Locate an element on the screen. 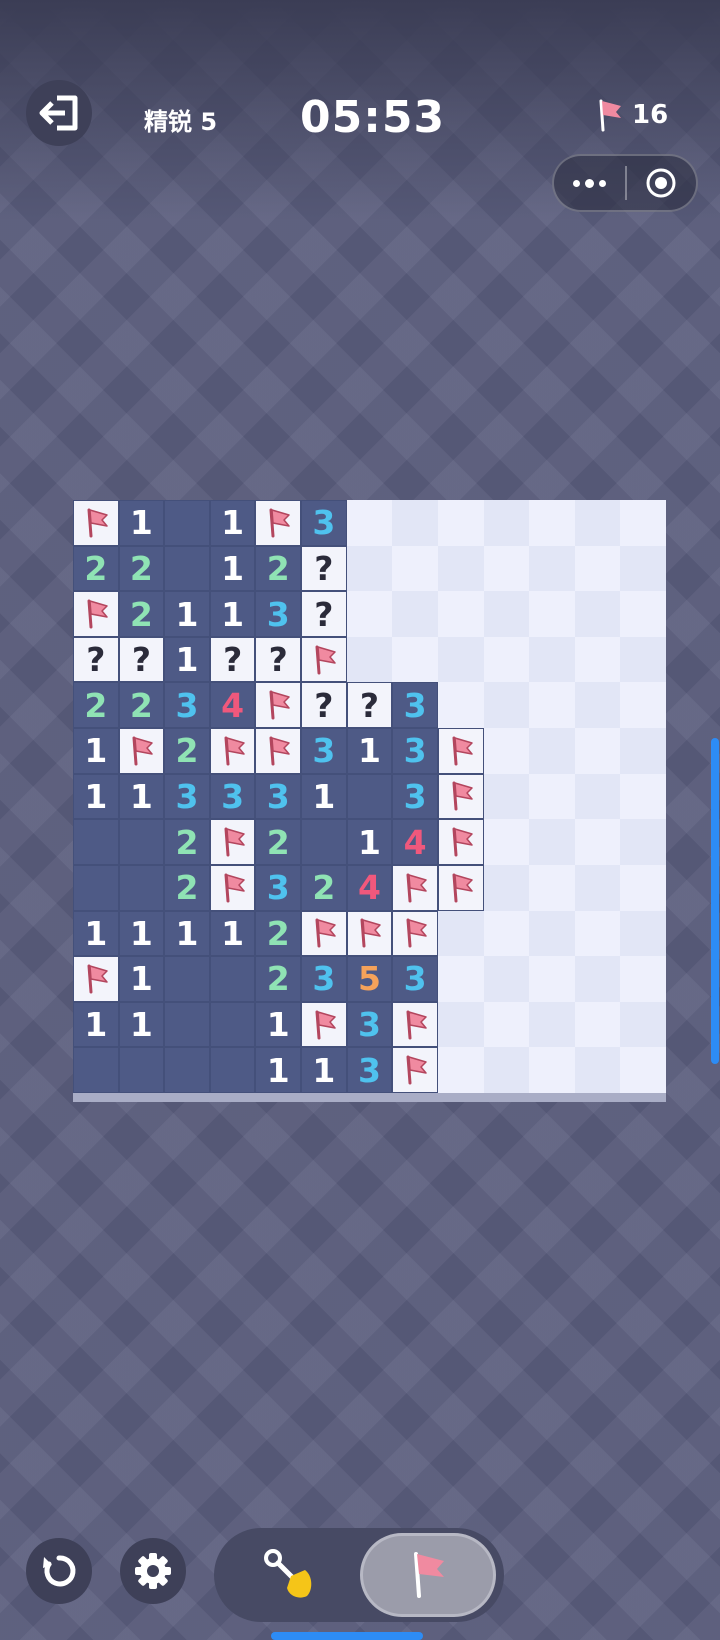 The height and width of the screenshot is (1640, 720). more-menu-button is located at coordinates (589, 183).